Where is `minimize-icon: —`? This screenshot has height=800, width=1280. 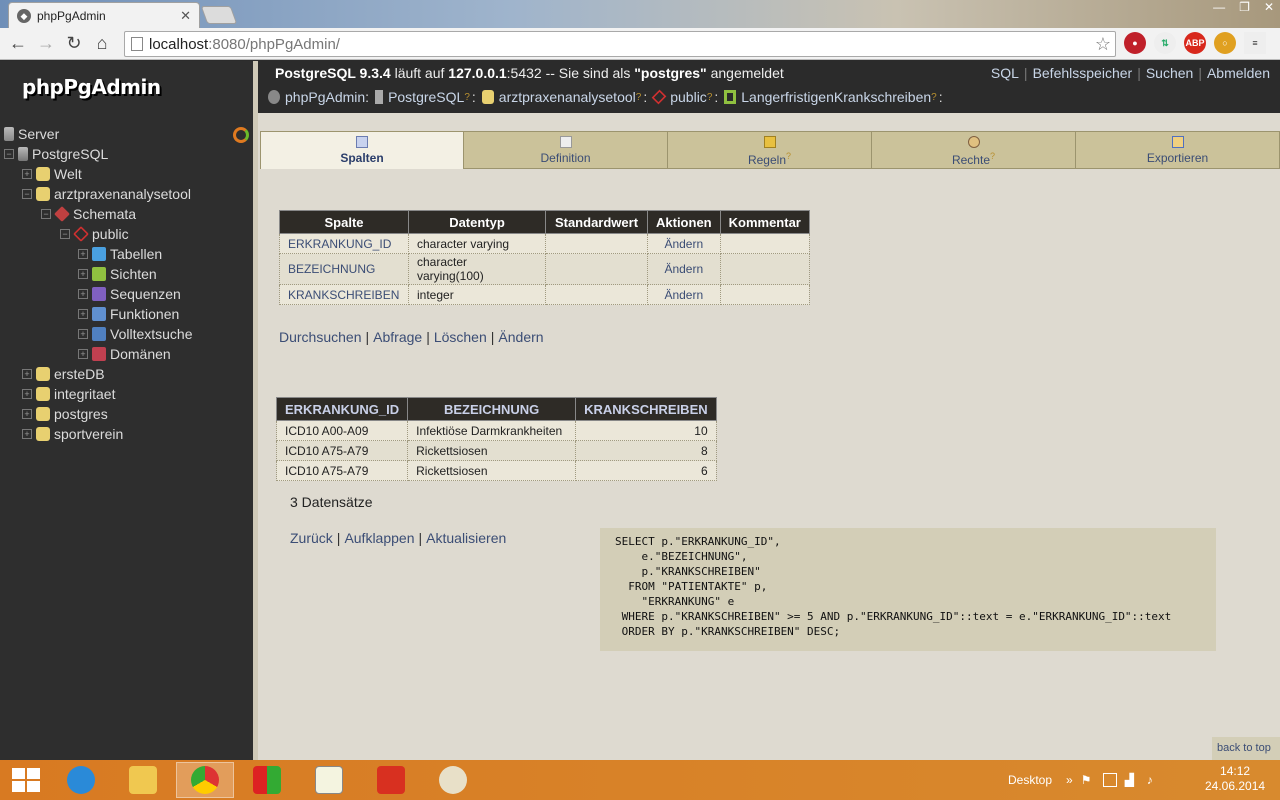 minimize-icon: — is located at coordinates (1219, 7).